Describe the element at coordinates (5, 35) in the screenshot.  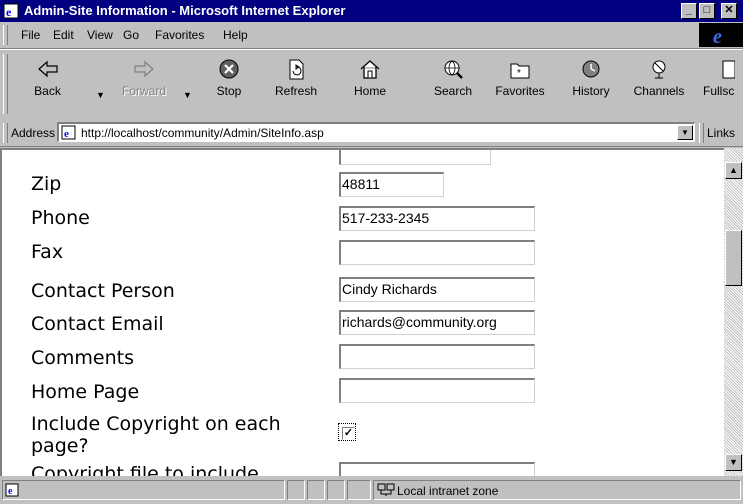
I see `menubar-grip` at that location.